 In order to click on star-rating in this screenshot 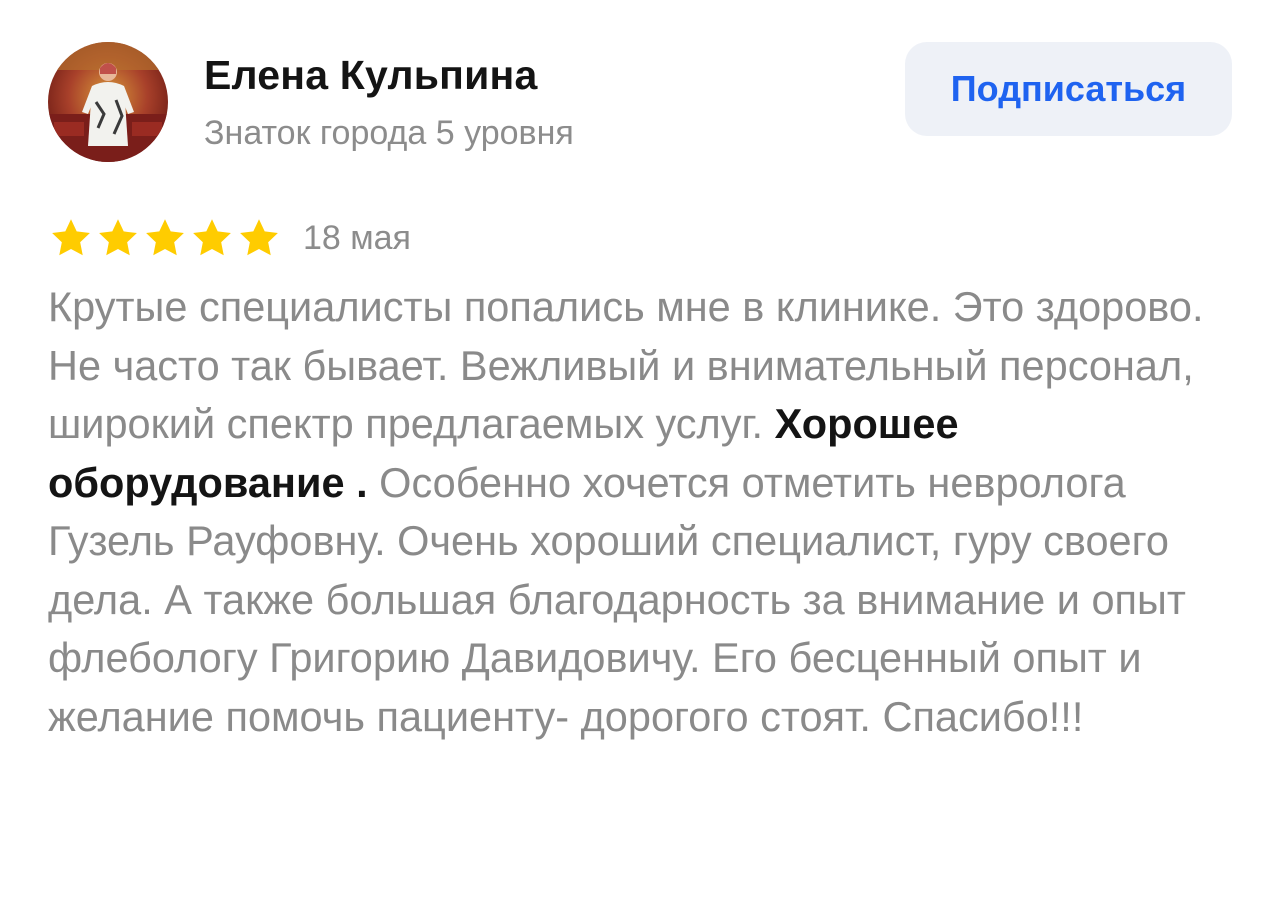, I will do `click(165, 238)`.